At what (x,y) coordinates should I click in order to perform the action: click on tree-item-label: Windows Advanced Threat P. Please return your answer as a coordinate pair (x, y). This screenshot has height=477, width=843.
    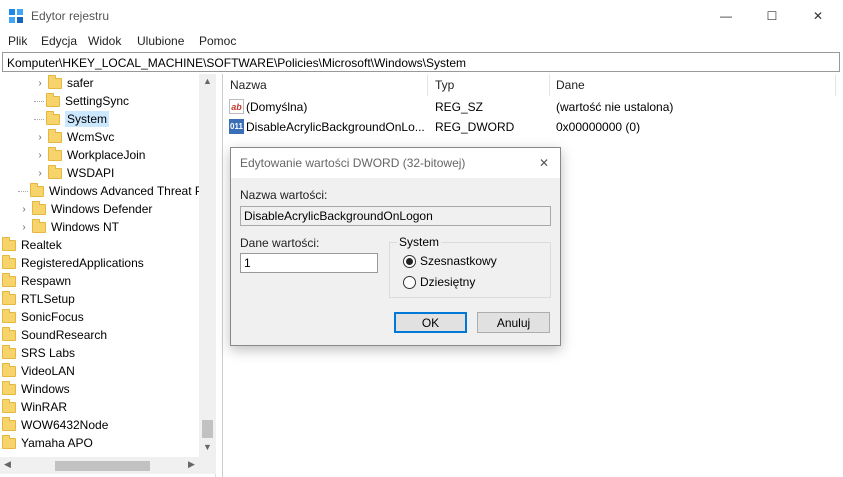
    Looking at the image, I should click on (126, 191).